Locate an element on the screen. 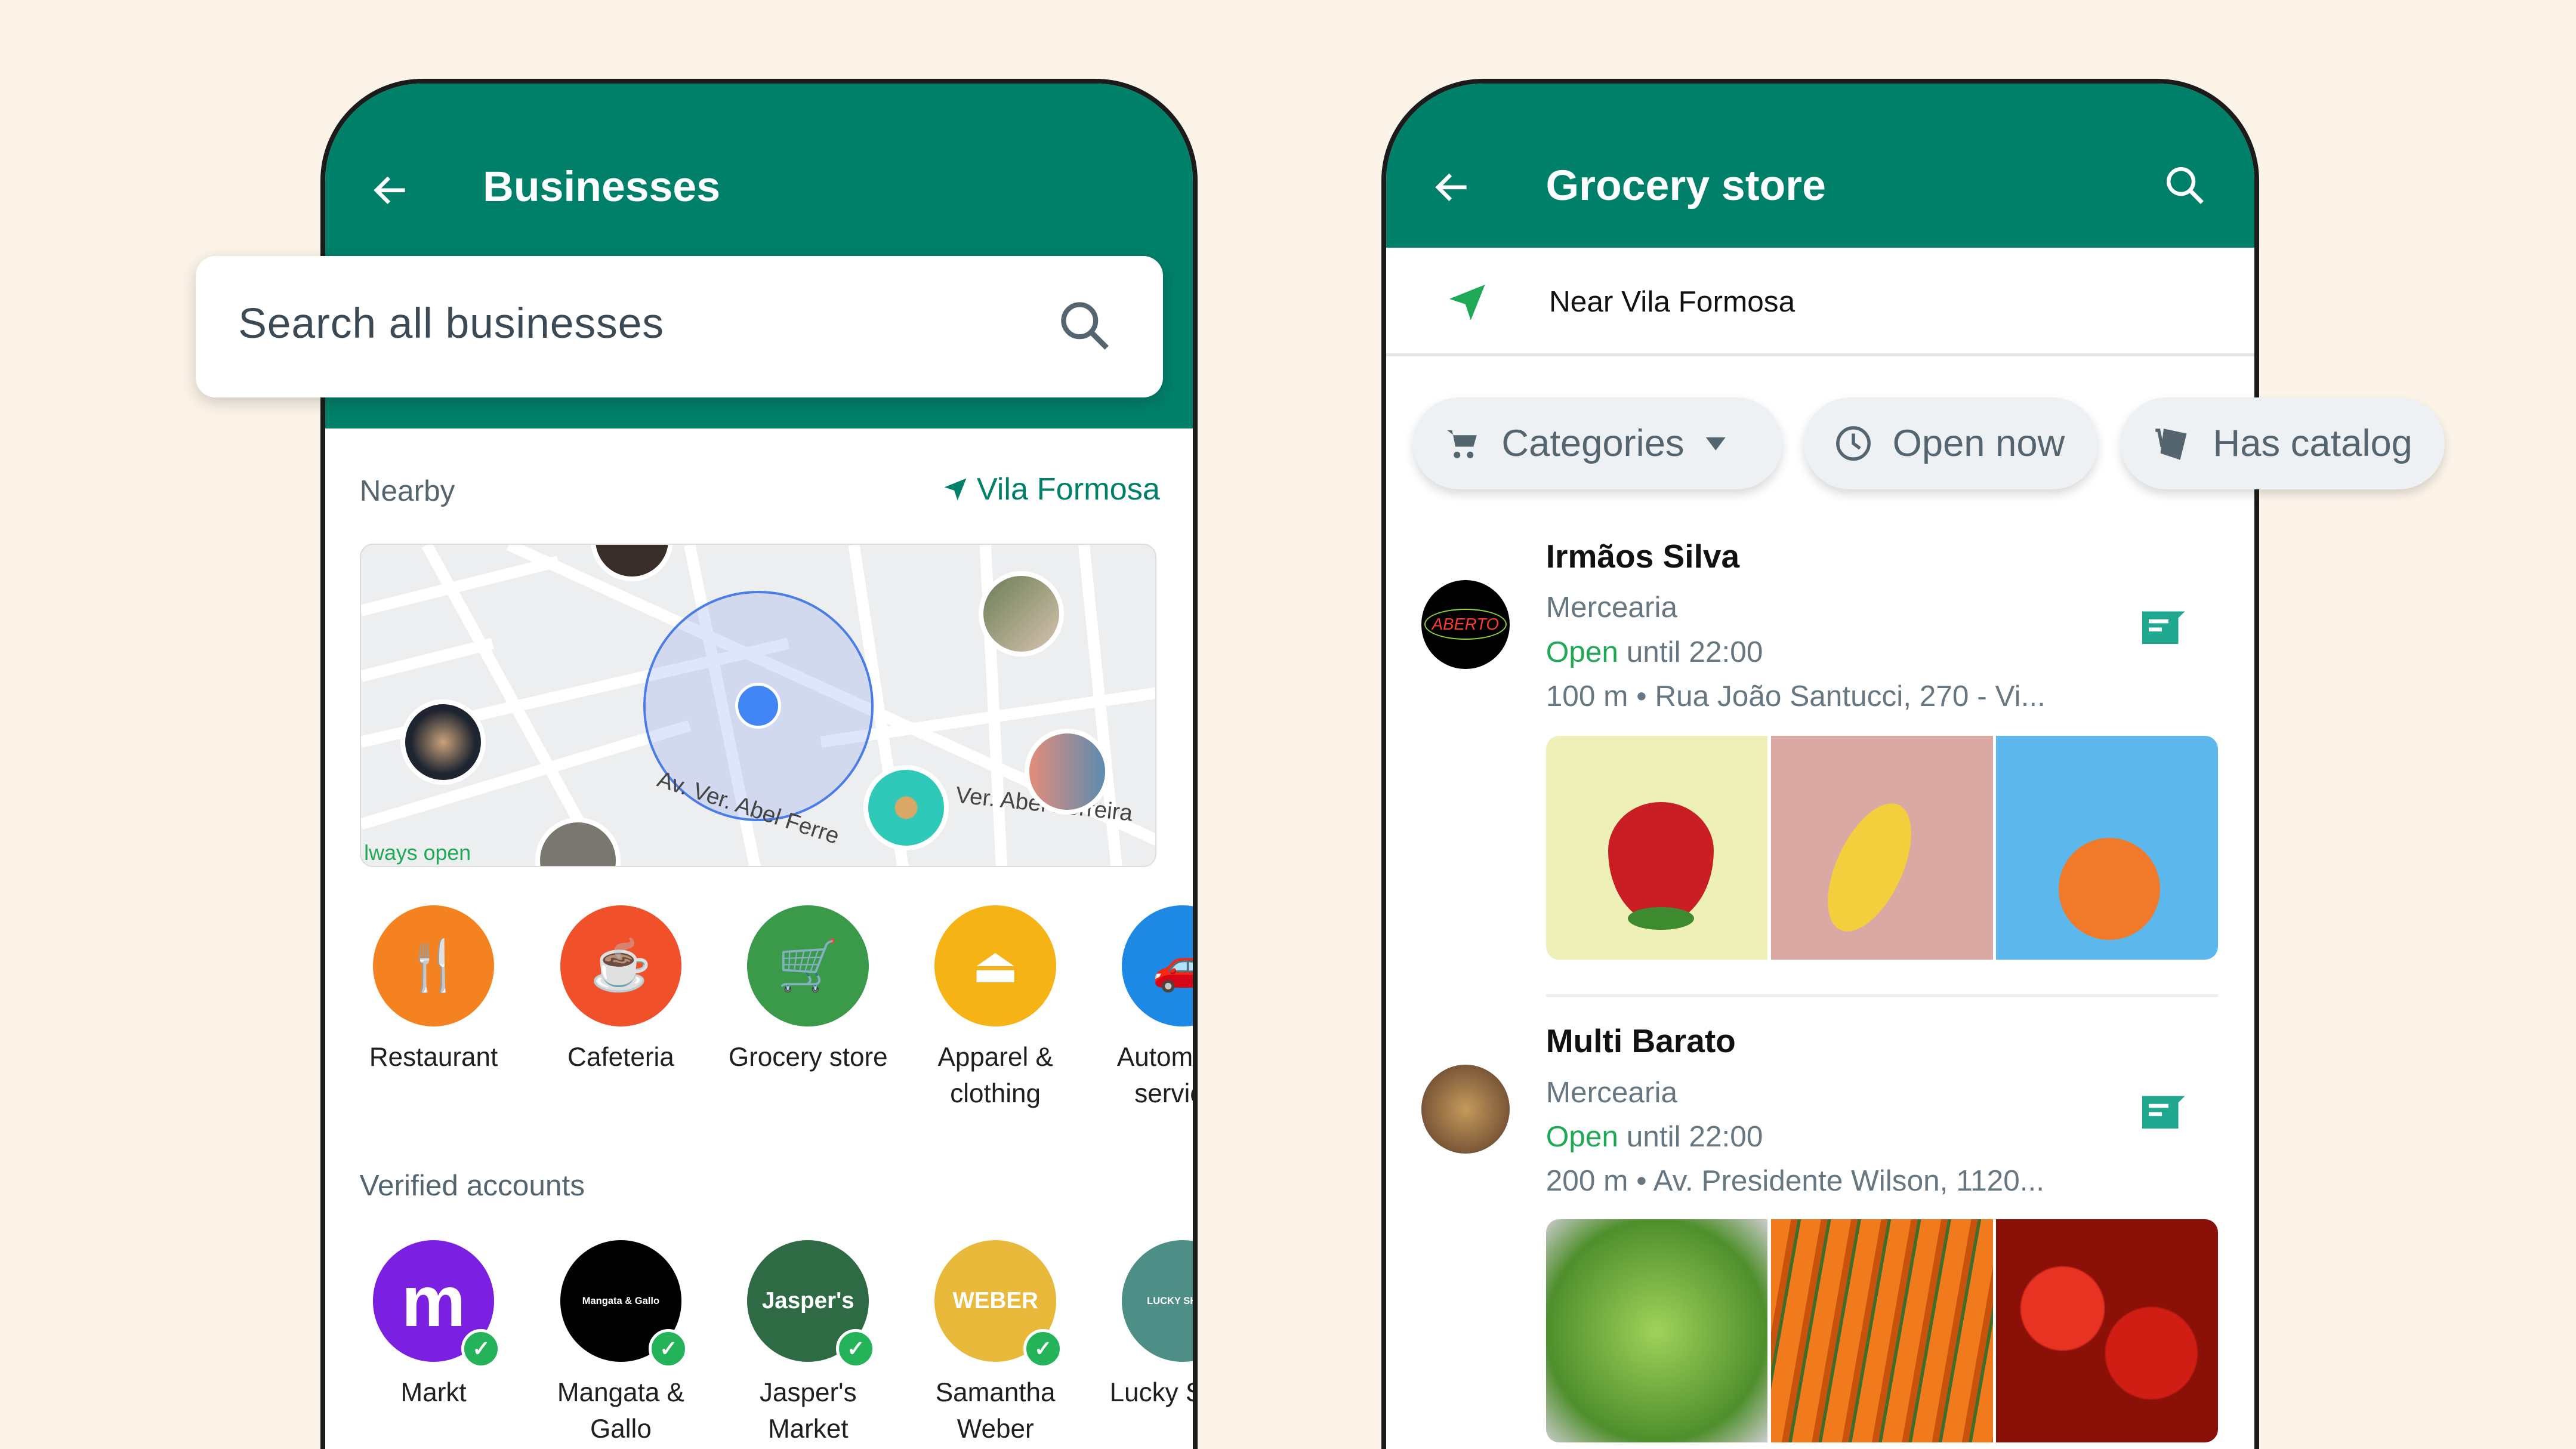 This screenshot has width=2576, height=1449. location-link: Vila Formosa is located at coordinates (1051, 489).